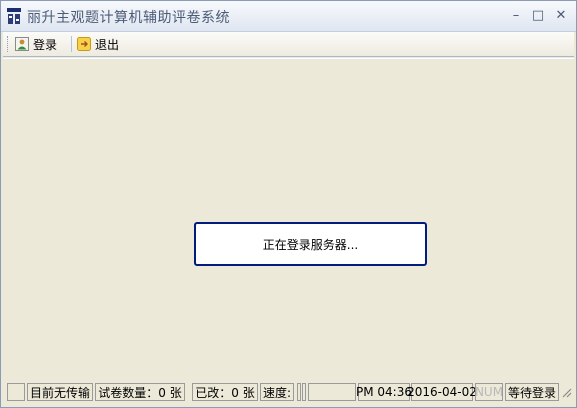  Describe the element at coordinates (532, 392) in the screenshot. I see `status-state: 等待登录` at that location.